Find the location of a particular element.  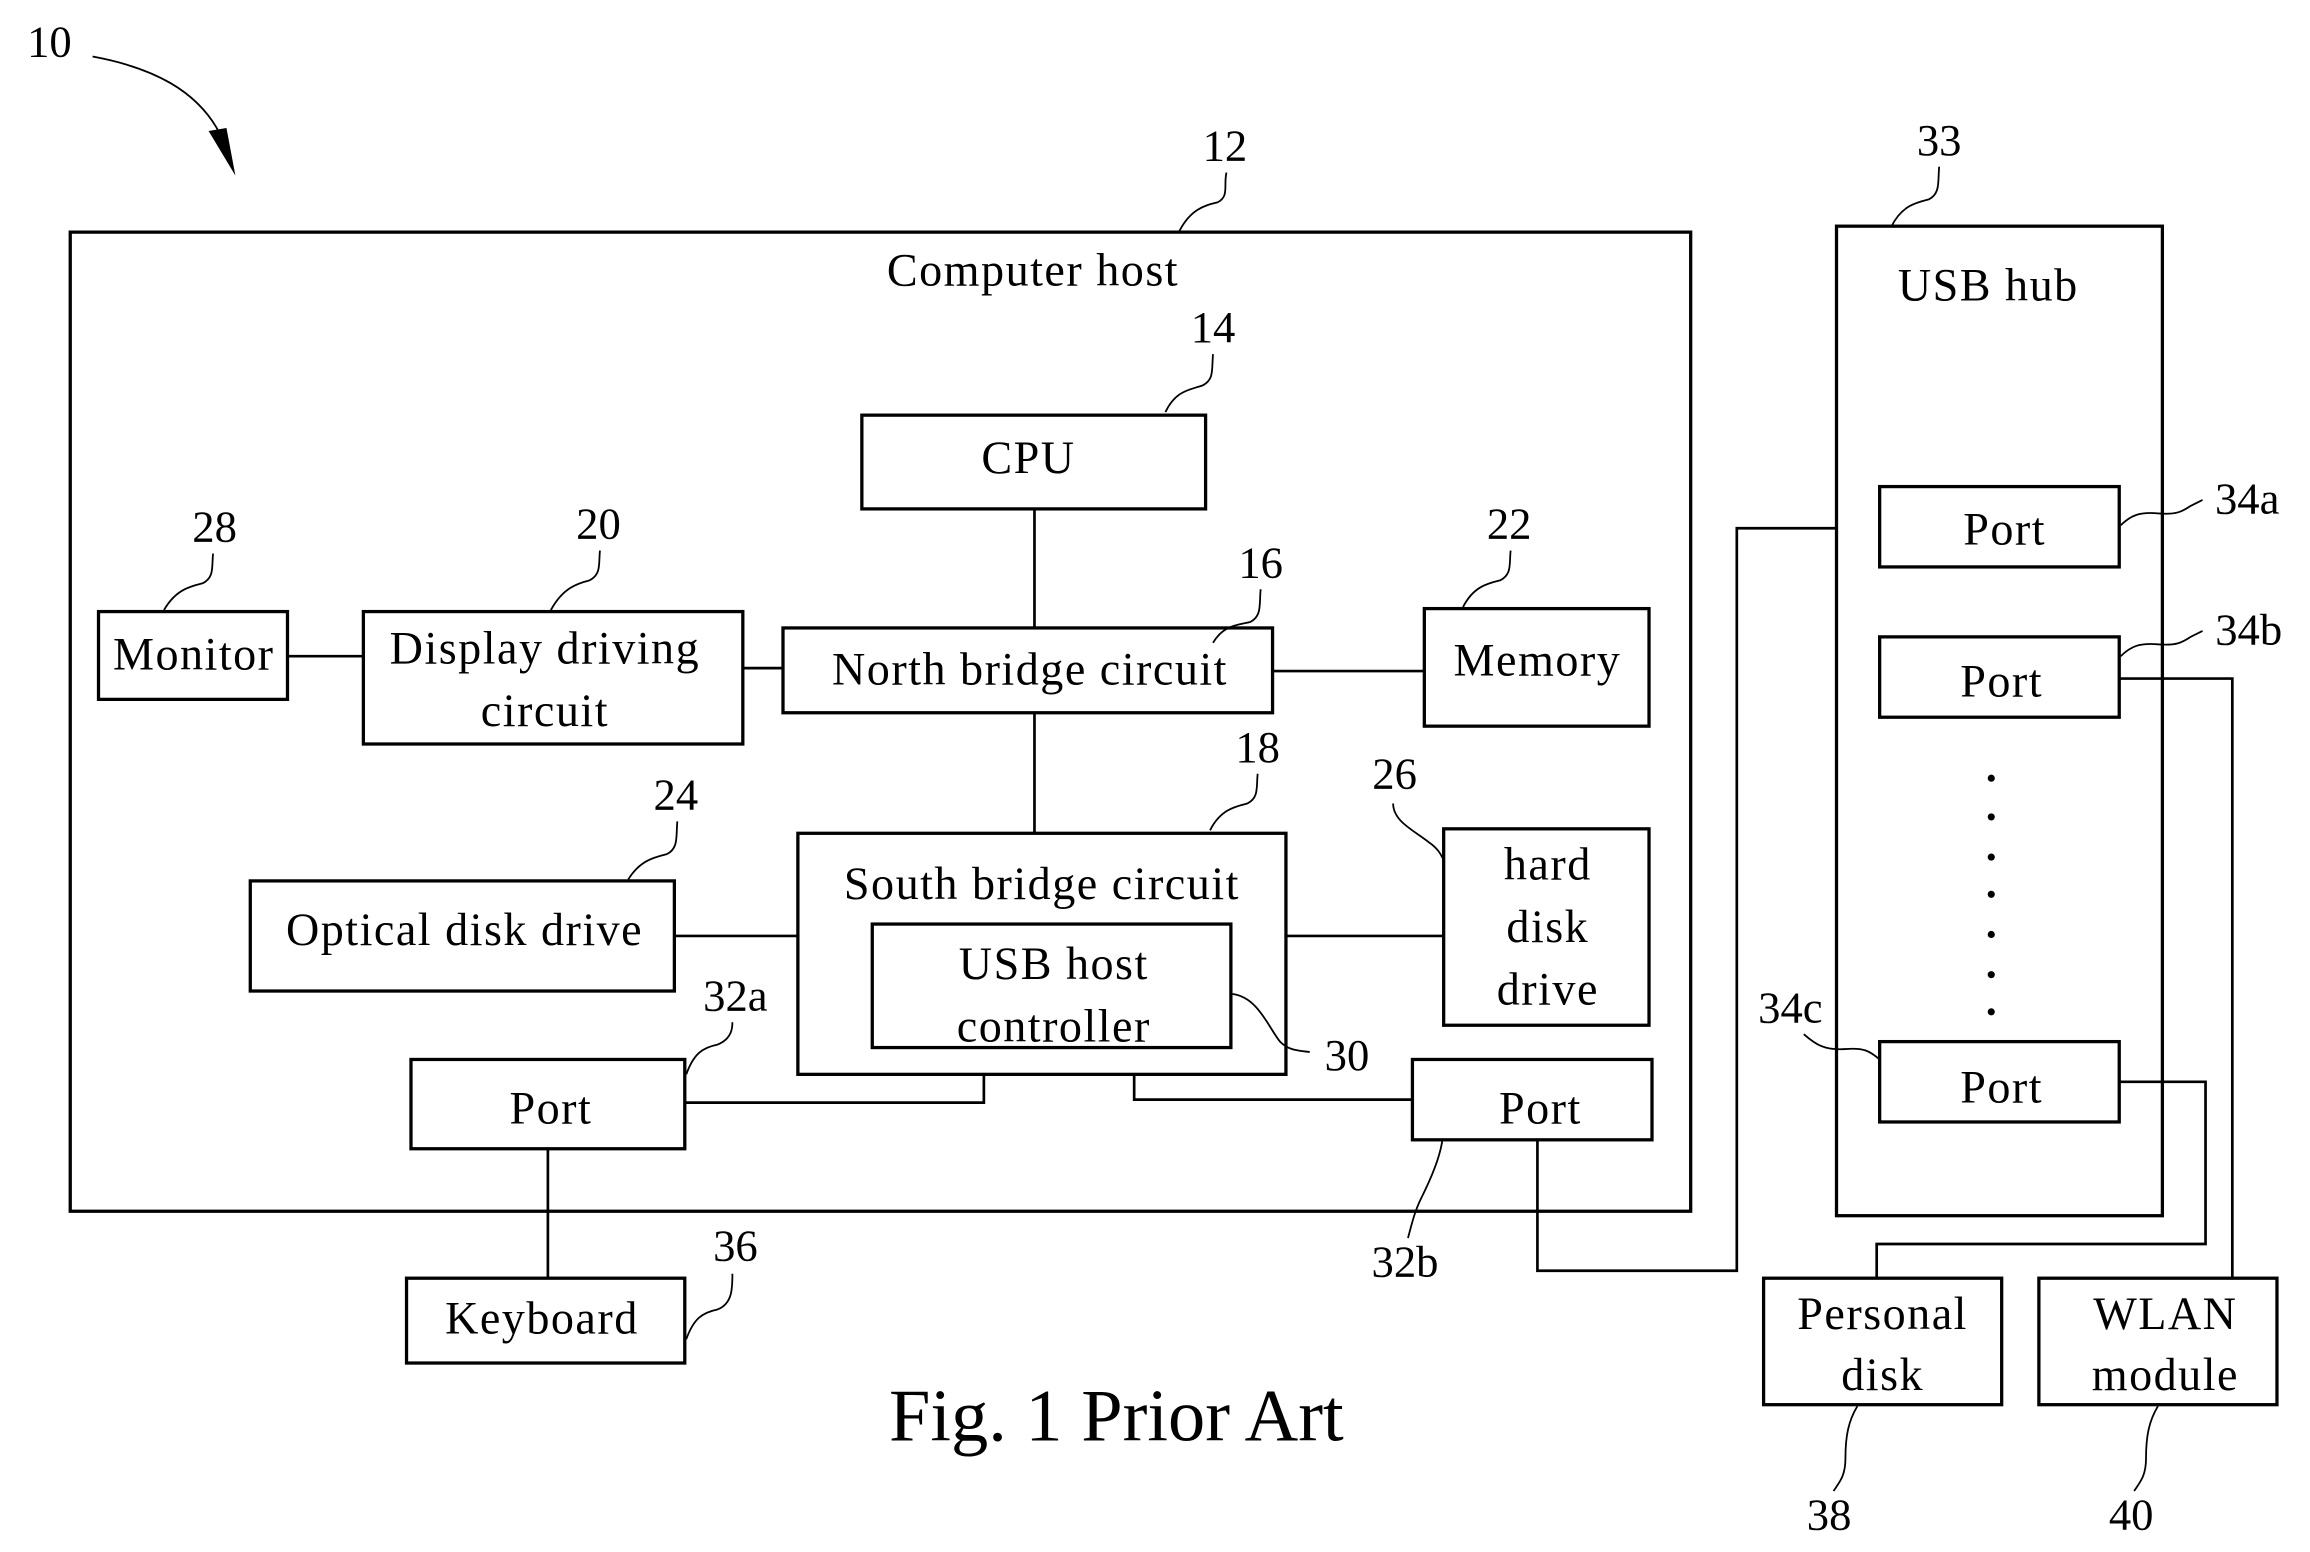

computer-host-leader is located at coordinates (1203, 202).